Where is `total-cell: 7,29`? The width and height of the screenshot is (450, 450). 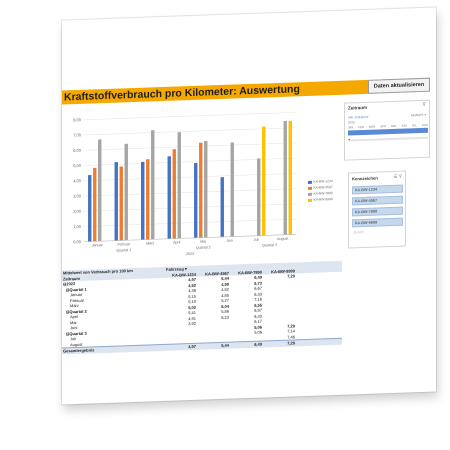
total-cell: 7,29 is located at coordinates (291, 343).